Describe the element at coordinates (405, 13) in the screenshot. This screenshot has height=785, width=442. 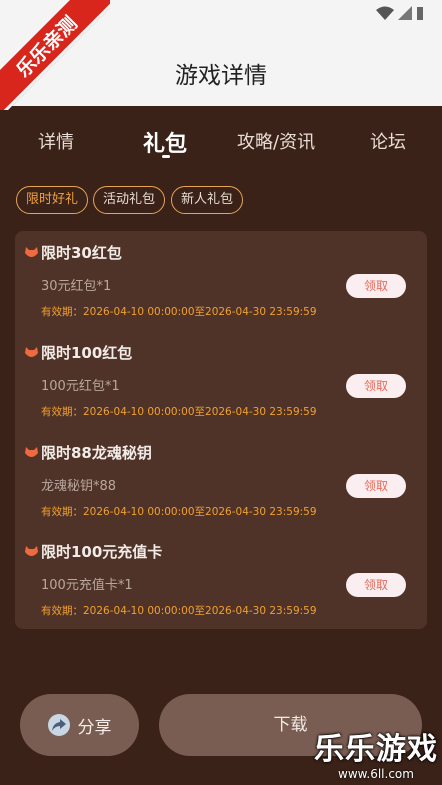
I see `signal-icon` at that location.